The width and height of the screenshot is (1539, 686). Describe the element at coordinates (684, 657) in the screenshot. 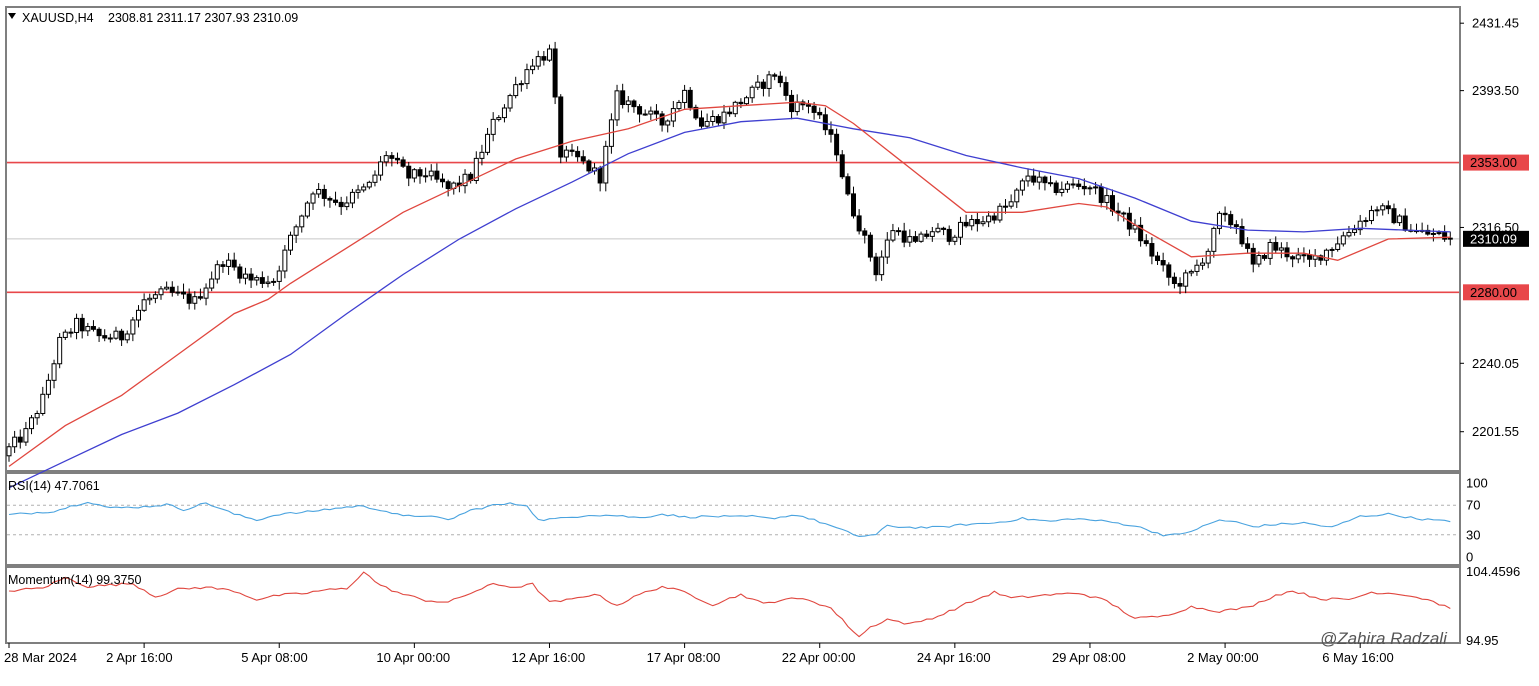

I see `time-tick-label: 17 Apr 08:00` at that location.